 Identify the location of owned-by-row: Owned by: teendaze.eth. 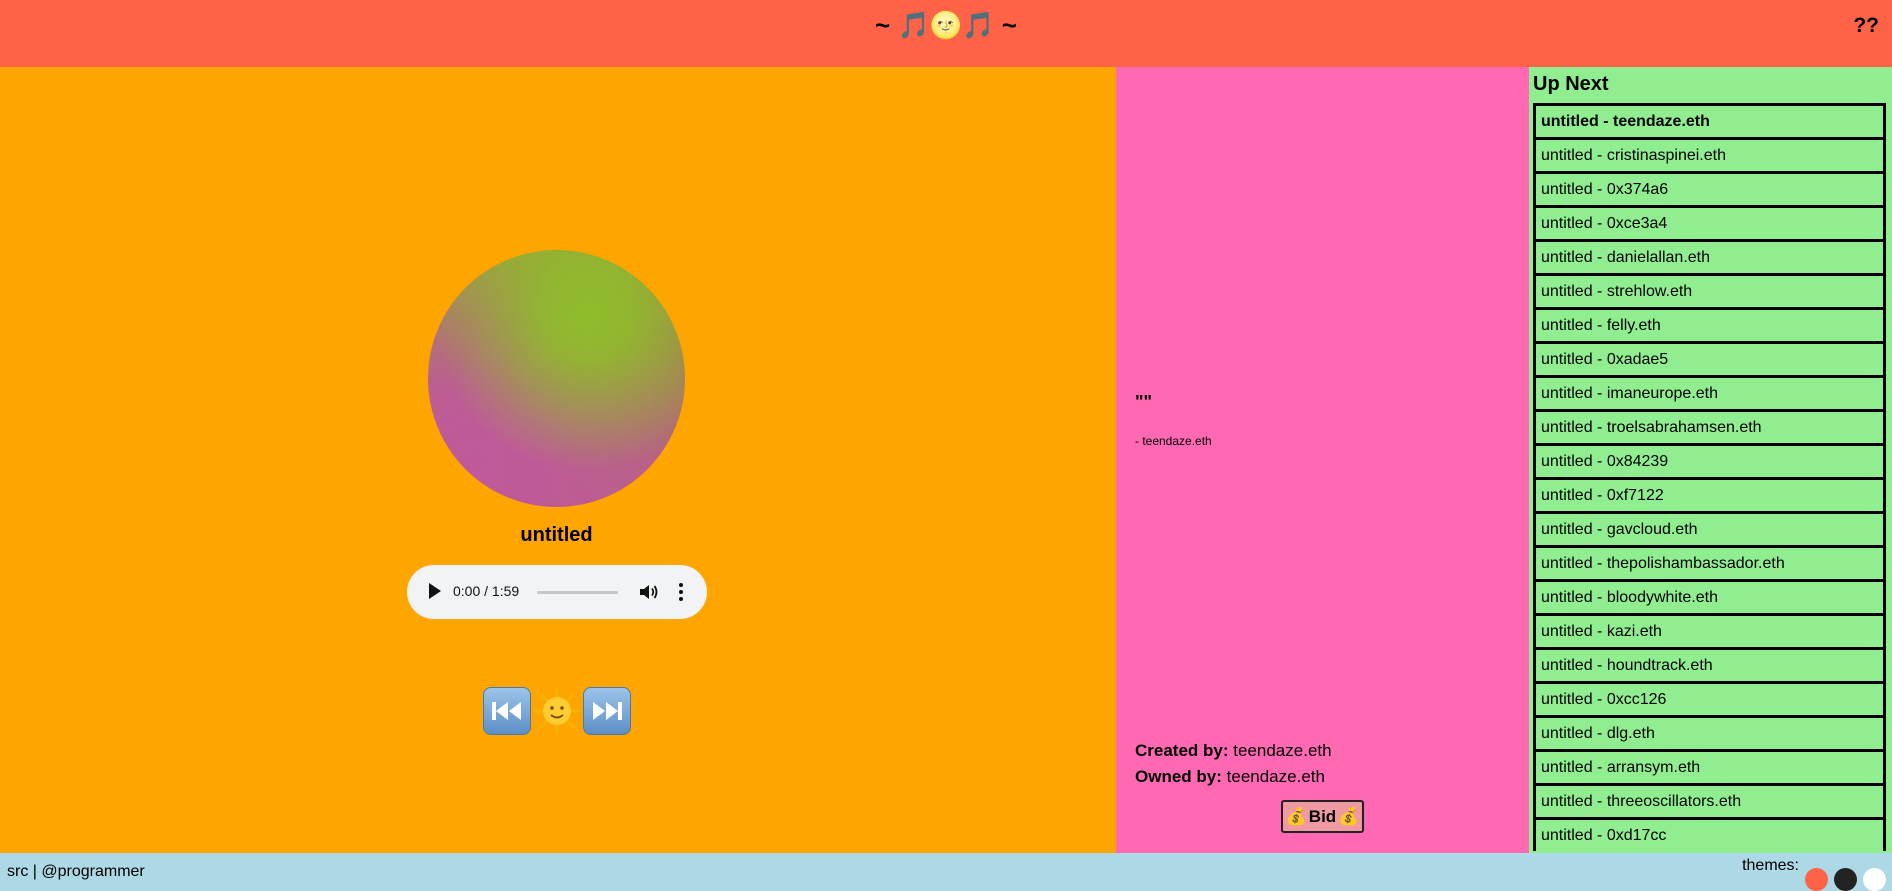
(1233, 777).